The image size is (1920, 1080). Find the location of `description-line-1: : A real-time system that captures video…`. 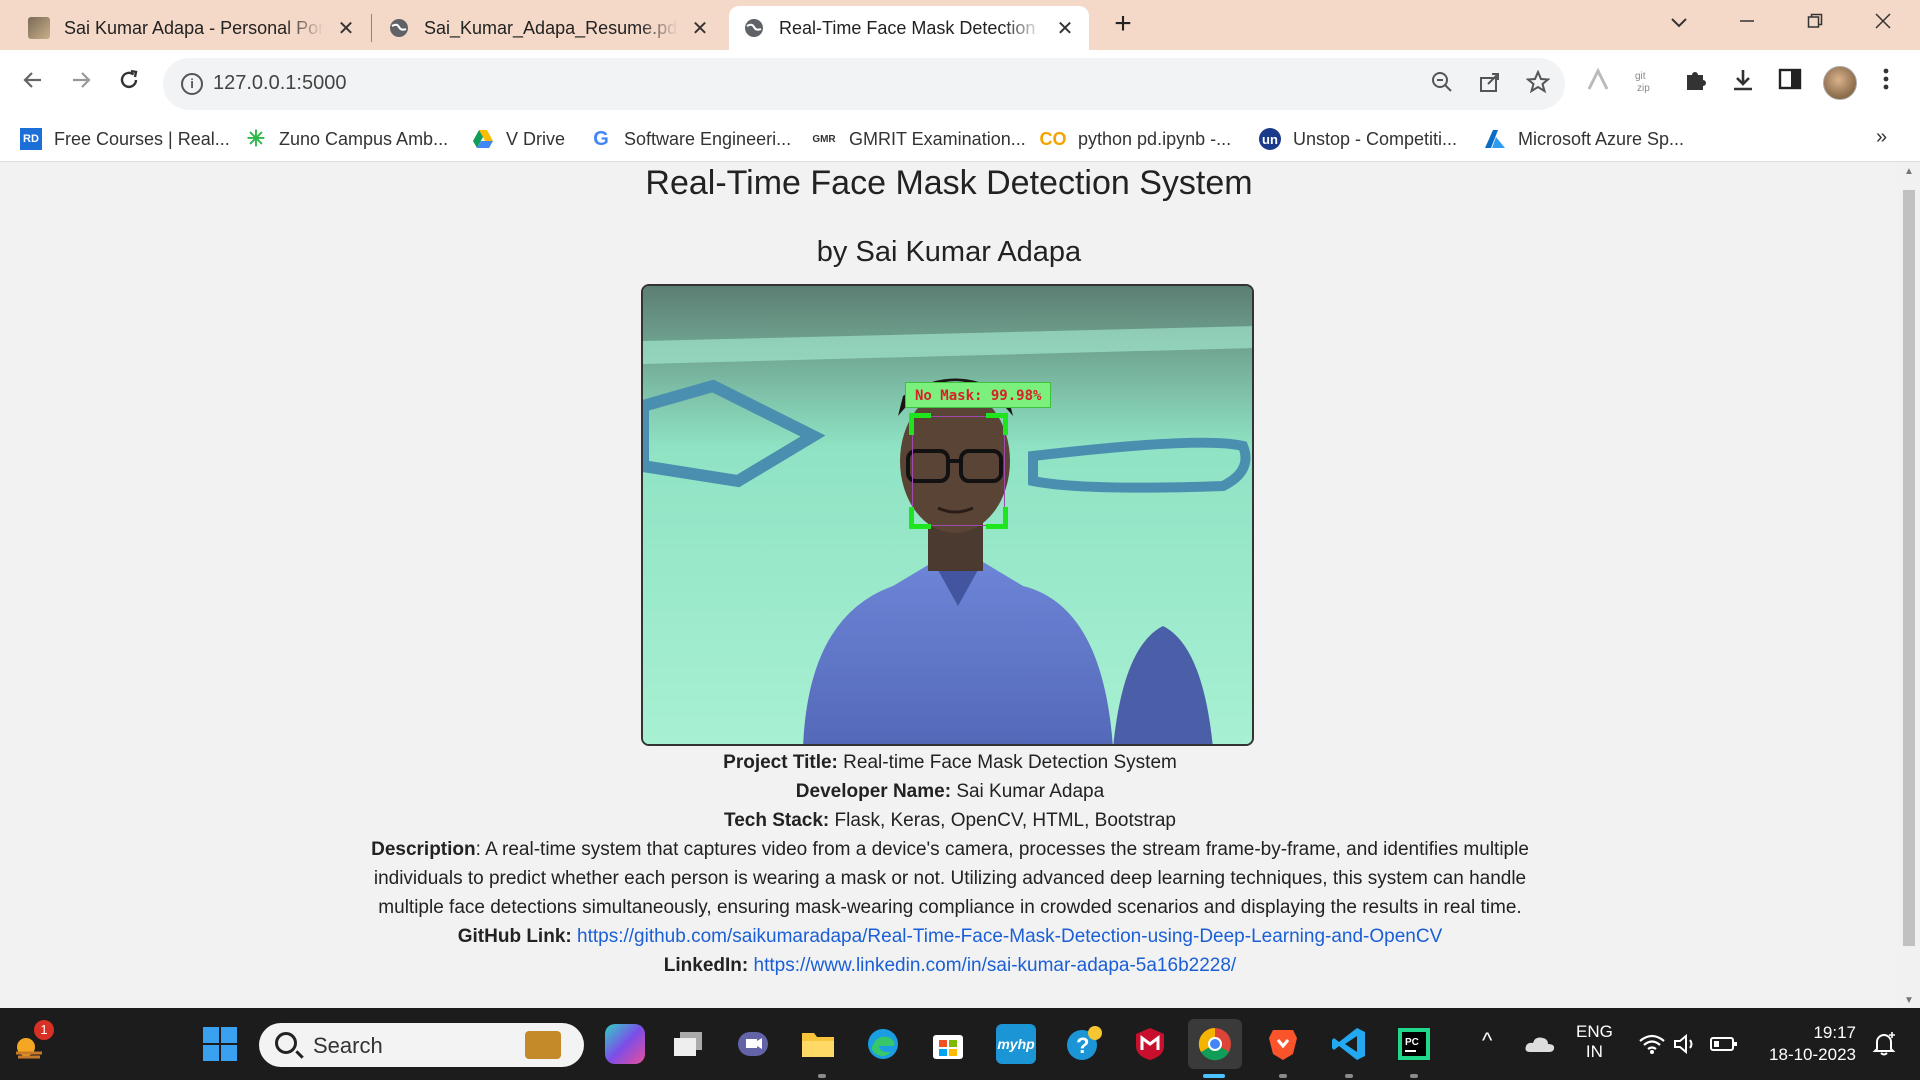

description-line-1: : A real-time system that captures video… is located at coordinates (1002, 849).